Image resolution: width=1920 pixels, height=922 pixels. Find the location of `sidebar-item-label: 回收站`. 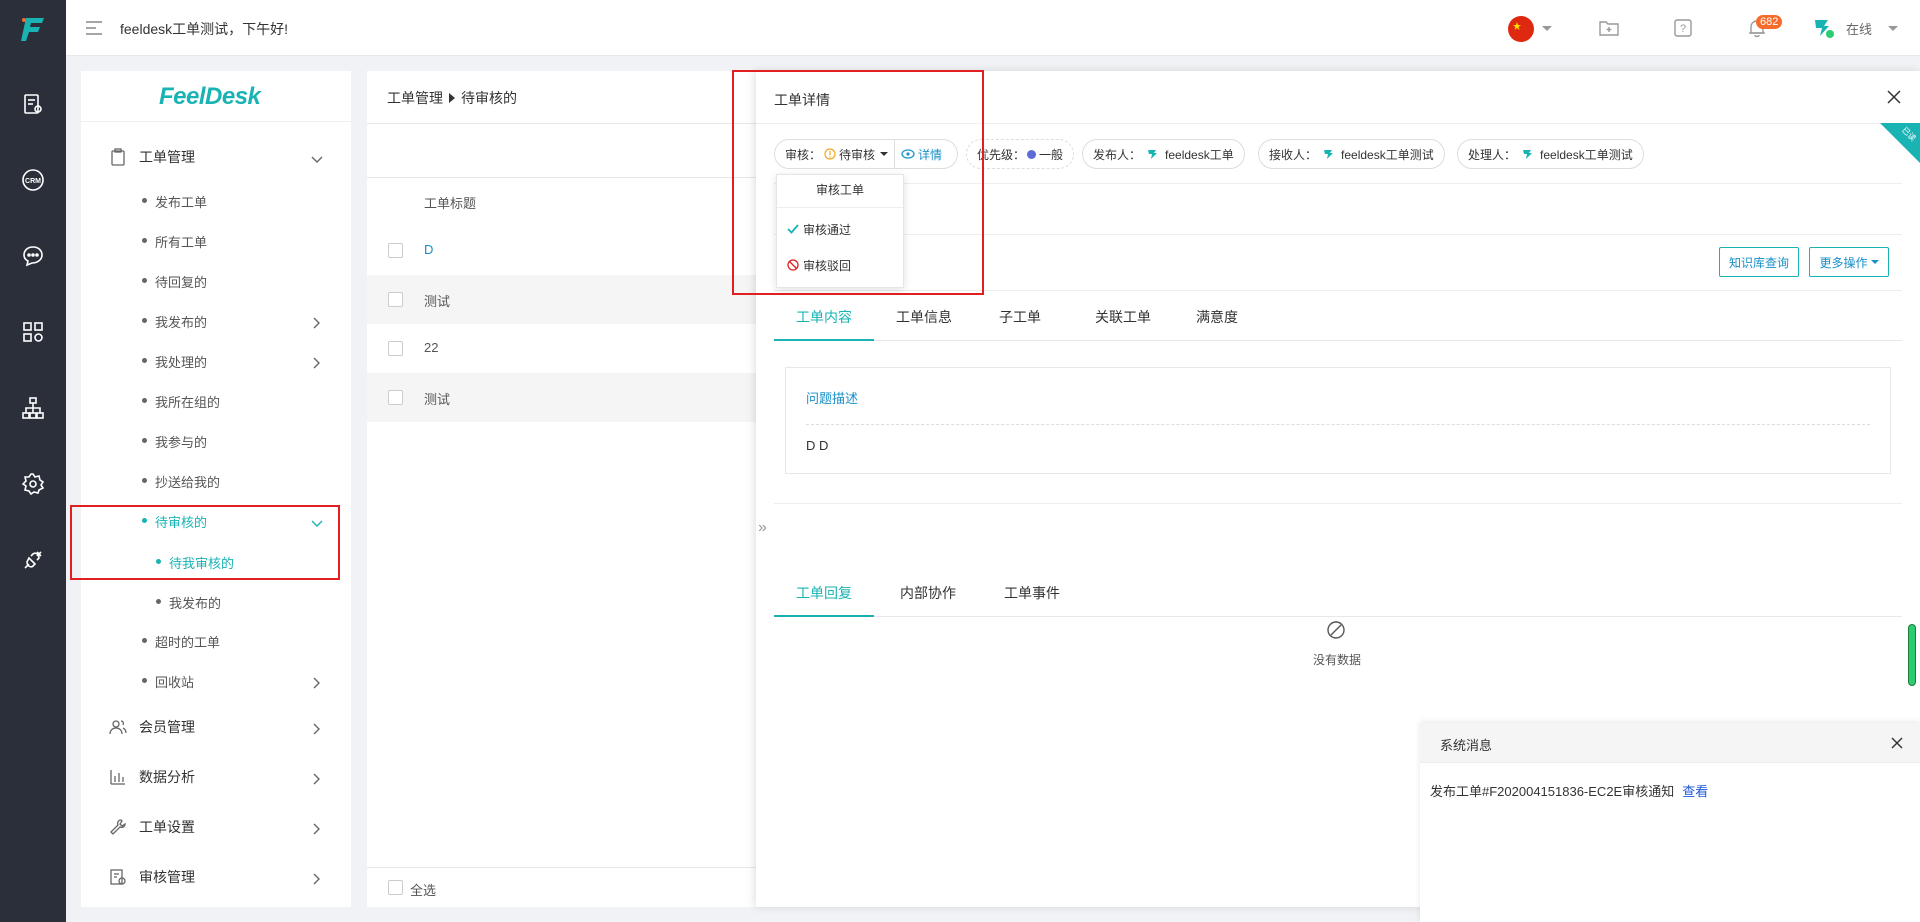

sidebar-item-label: 回收站 is located at coordinates (175, 682).